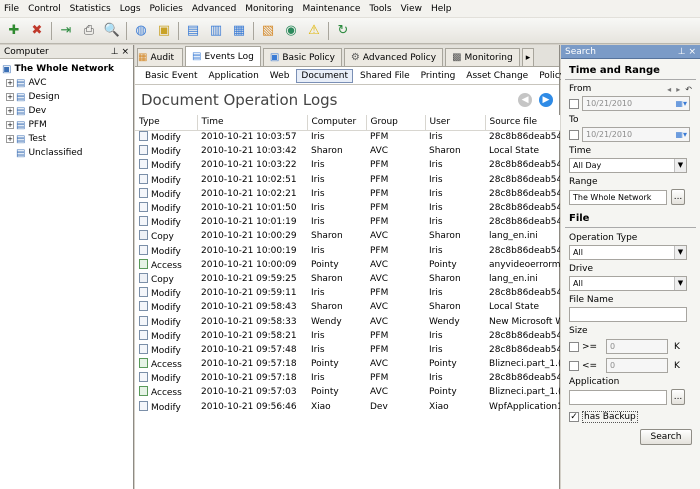 The width and height of the screenshot is (700, 489). What do you see at coordinates (628, 165) in the screenshot?
I see `time-select: All Day ▼` at bounding box center [628, 165].